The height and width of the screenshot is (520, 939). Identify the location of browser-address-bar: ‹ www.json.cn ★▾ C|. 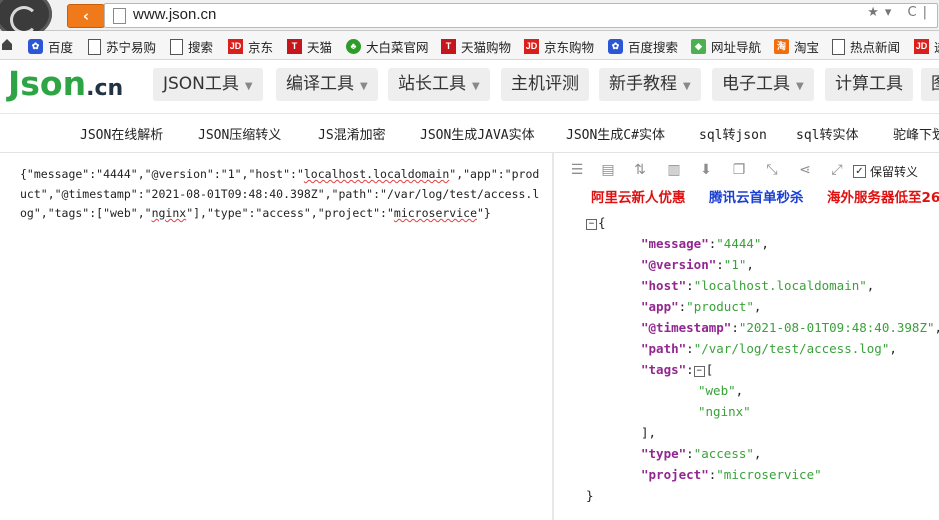
(469, 19).